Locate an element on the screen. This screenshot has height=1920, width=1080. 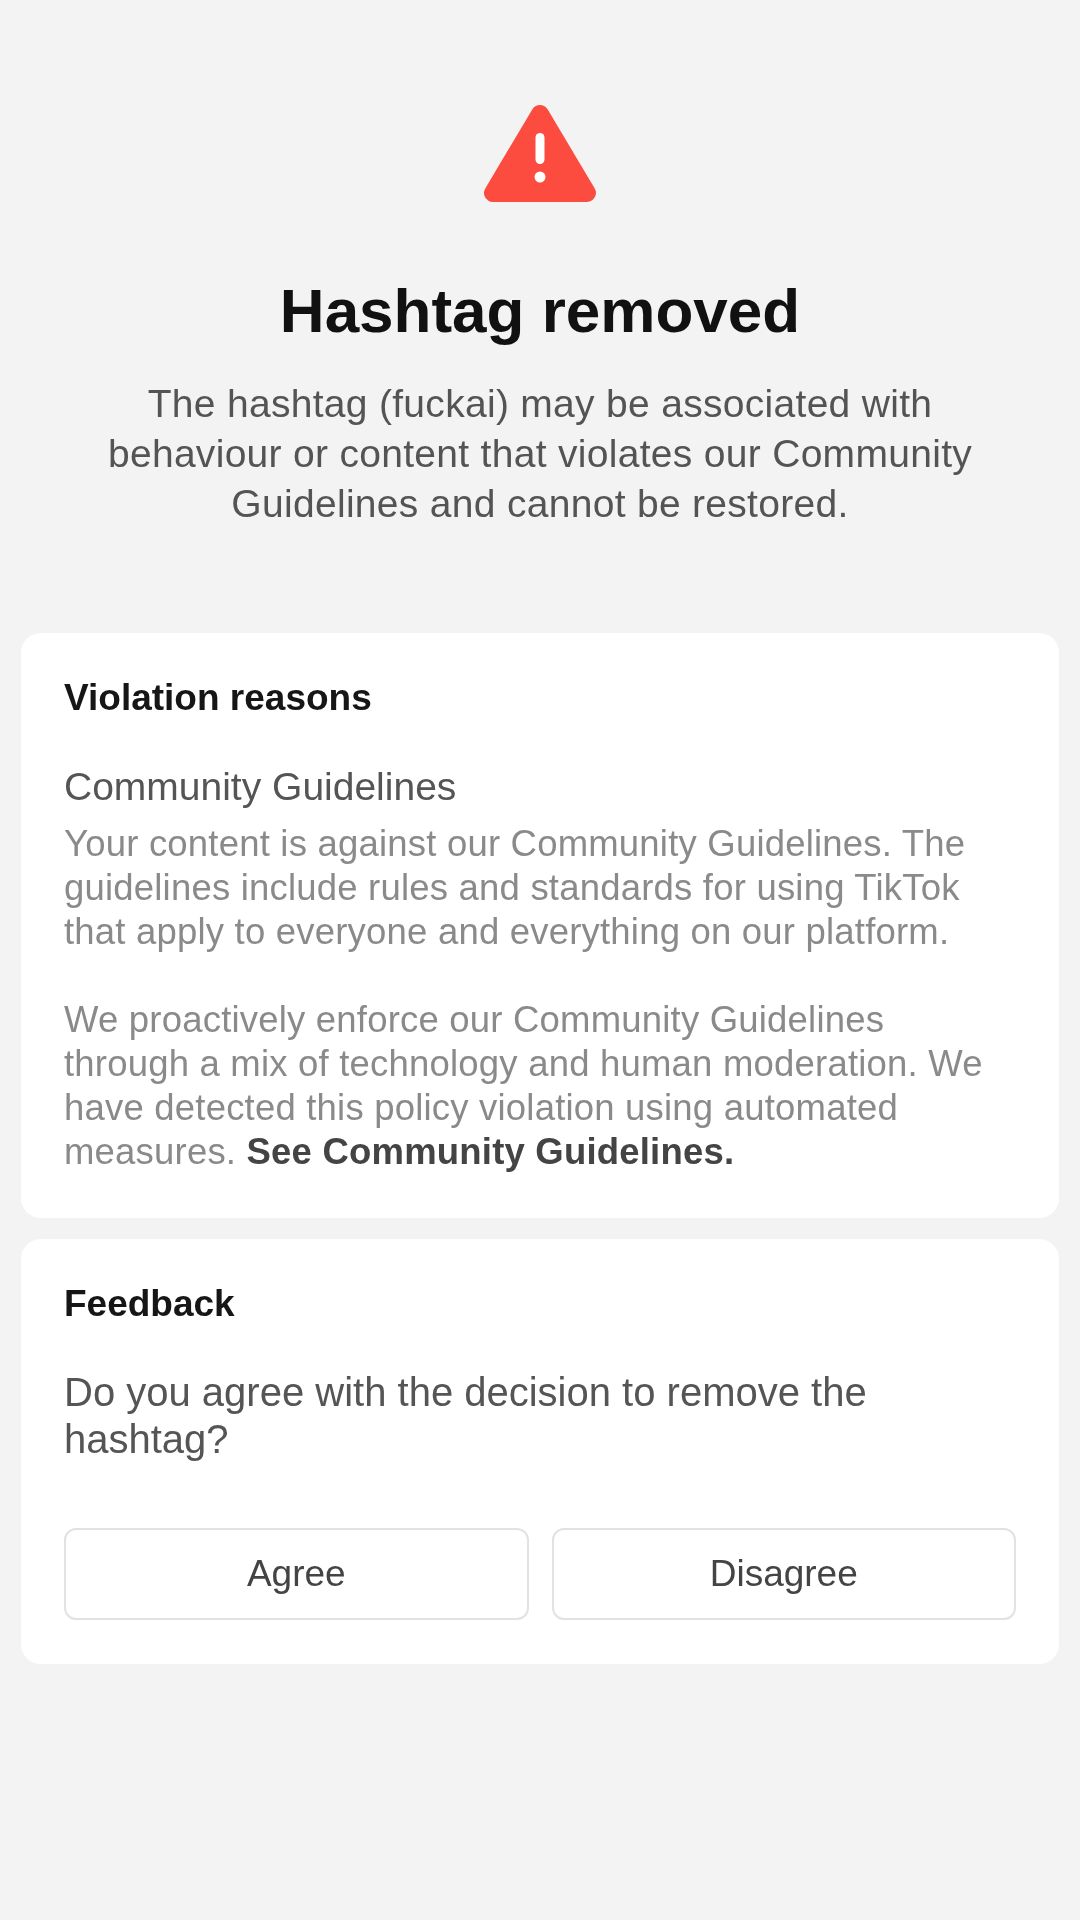
card-heading: Violation reasons is located at coordinates (218, 698).